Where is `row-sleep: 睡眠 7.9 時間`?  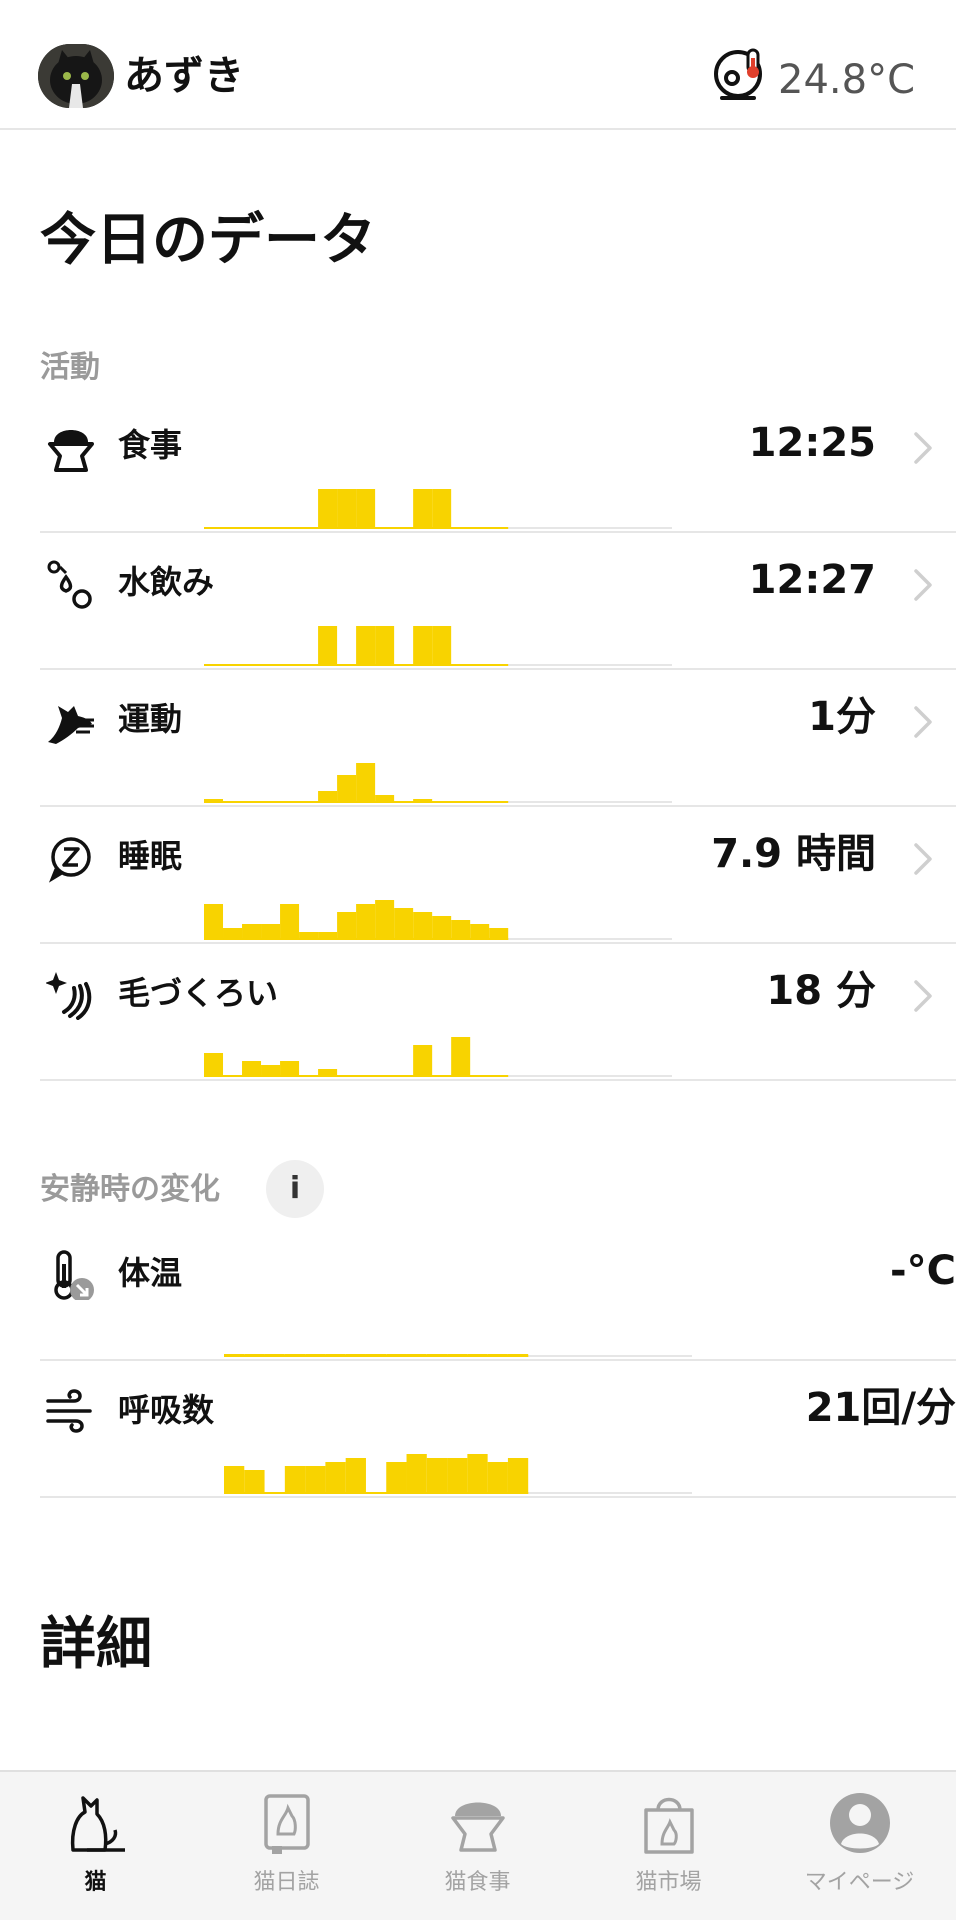 row-sleep: 睡眠 7.9 時間 is located at coordinates (498, 875).